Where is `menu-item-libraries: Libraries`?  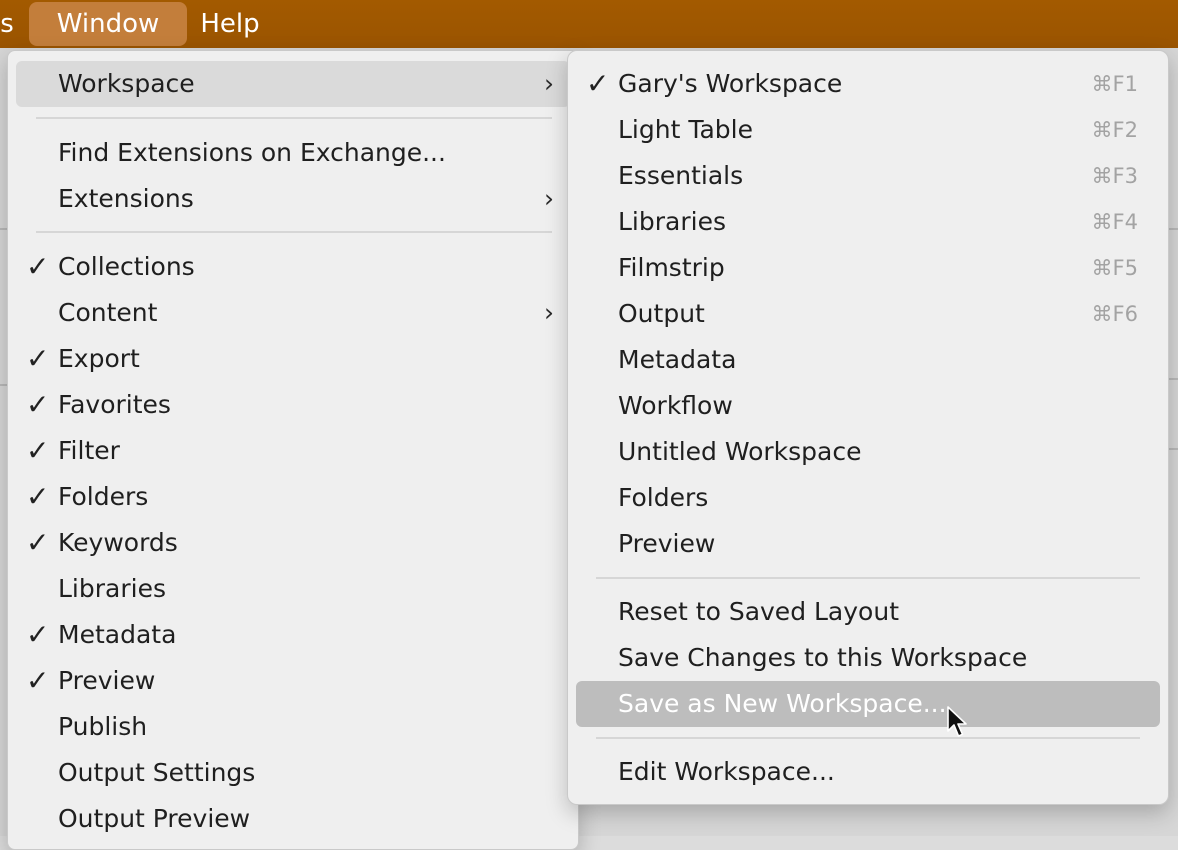 menu-item-libraries: Libraries is located at coordinates (293, 589).